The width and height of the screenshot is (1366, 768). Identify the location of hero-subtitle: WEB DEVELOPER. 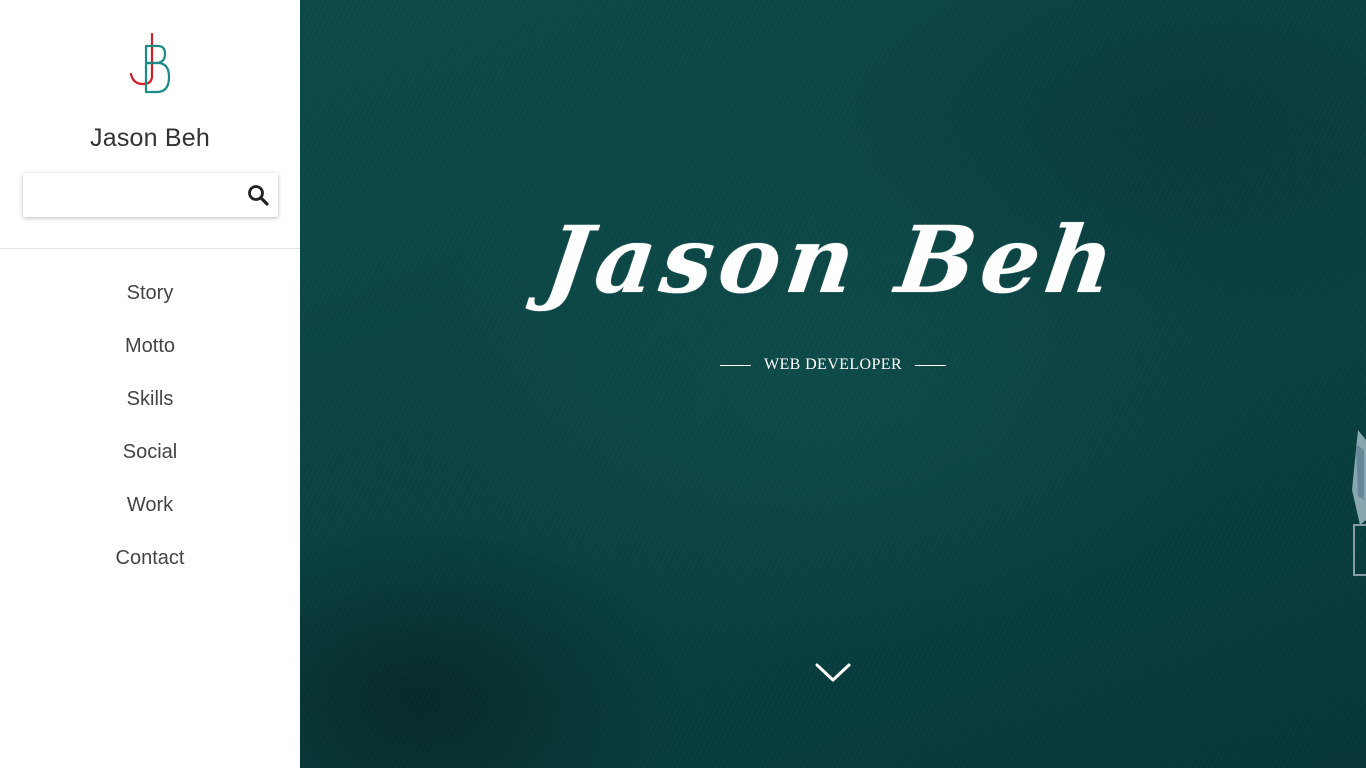
(833, 364).